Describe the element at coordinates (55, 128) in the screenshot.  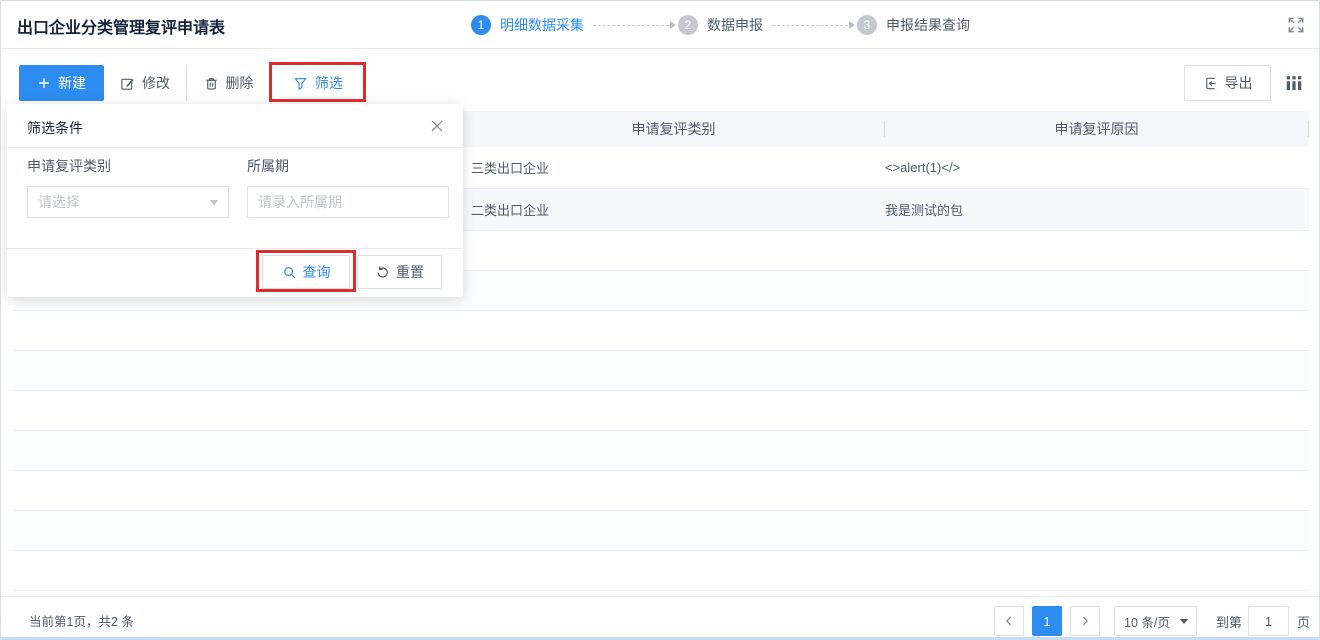
I see `filter-panel-title: 筛选条件` at that location.